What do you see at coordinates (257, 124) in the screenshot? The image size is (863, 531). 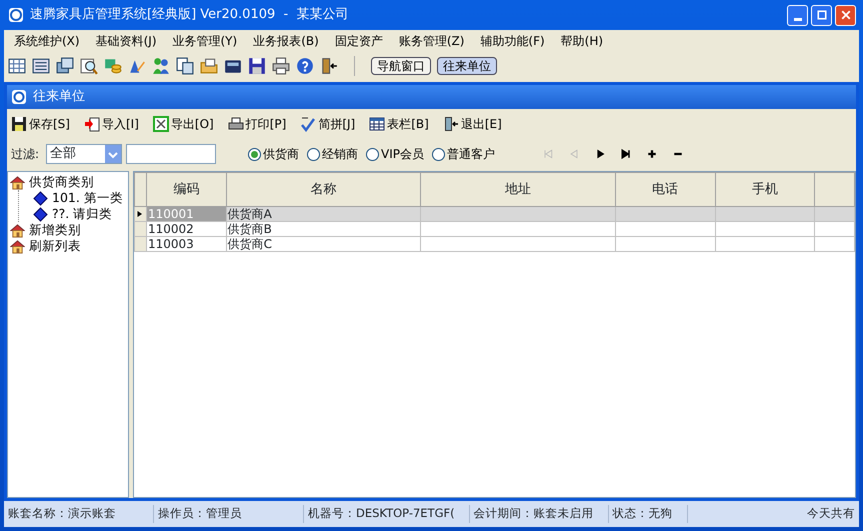 I see `toolbar-button: 打印[P]` at bounding box center [257, 124].